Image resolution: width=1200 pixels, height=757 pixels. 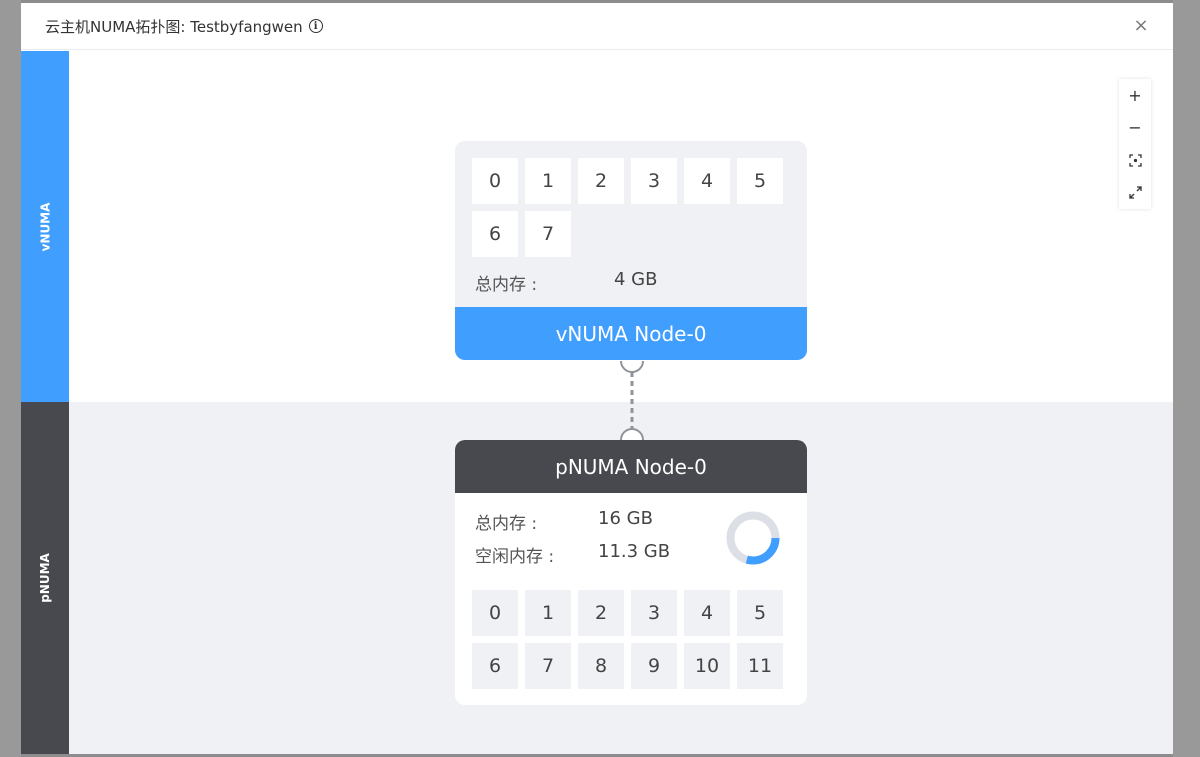 I want to click on fit-view-glyph, so click(x=1135, y=160).